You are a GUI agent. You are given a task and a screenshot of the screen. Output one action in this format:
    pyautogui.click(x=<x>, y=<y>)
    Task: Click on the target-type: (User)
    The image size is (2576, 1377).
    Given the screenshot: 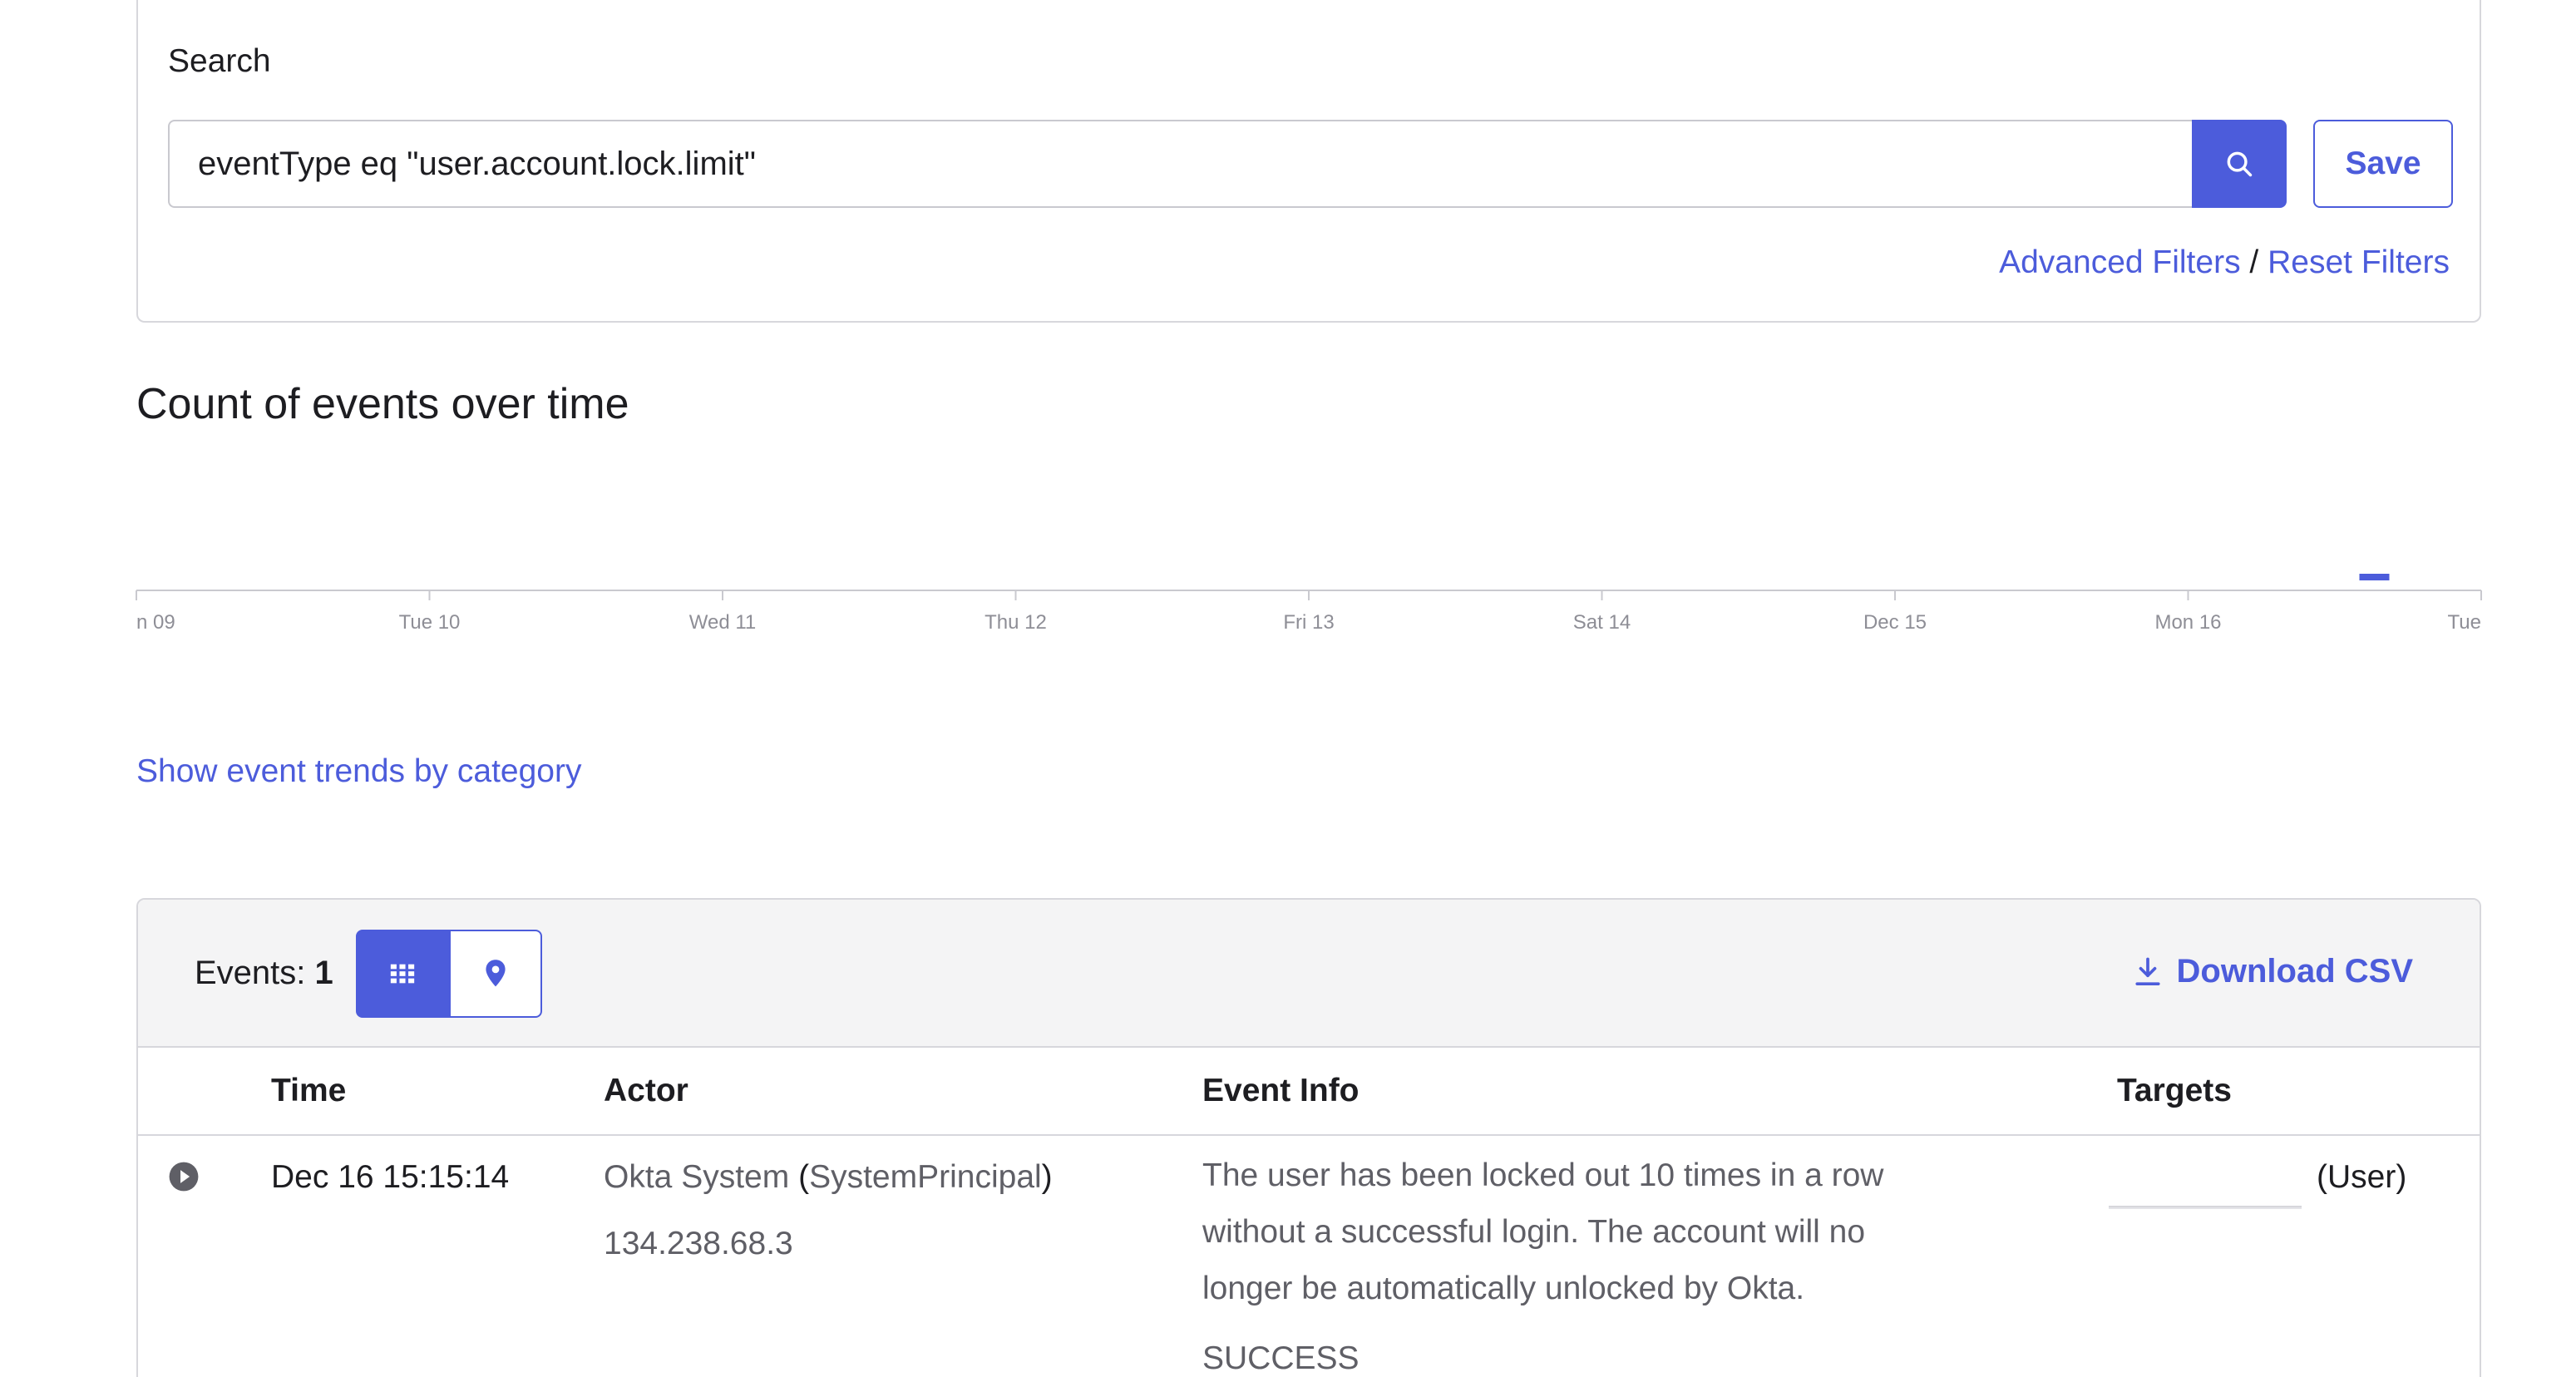 What is the action you would take?
    pyautogui.click(x=2362, y=1177)
    